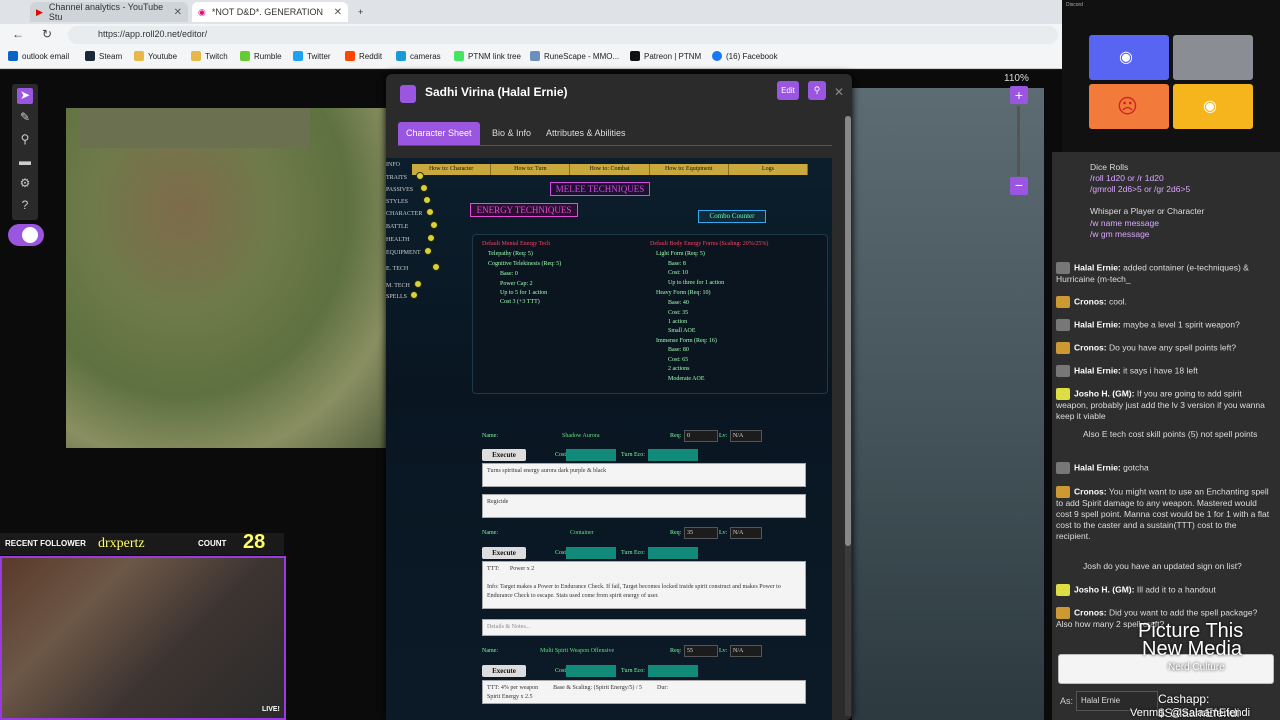  I want to click on body-line: 2 actions, so click(679, 369).